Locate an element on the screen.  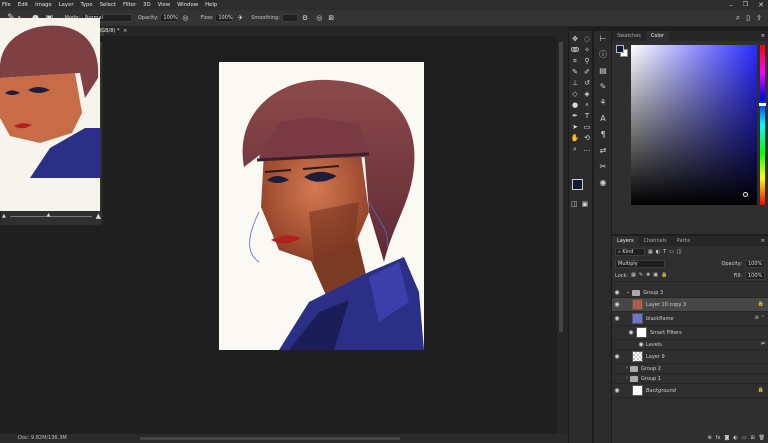
menu-view: View is located at coordinates (164, 5).